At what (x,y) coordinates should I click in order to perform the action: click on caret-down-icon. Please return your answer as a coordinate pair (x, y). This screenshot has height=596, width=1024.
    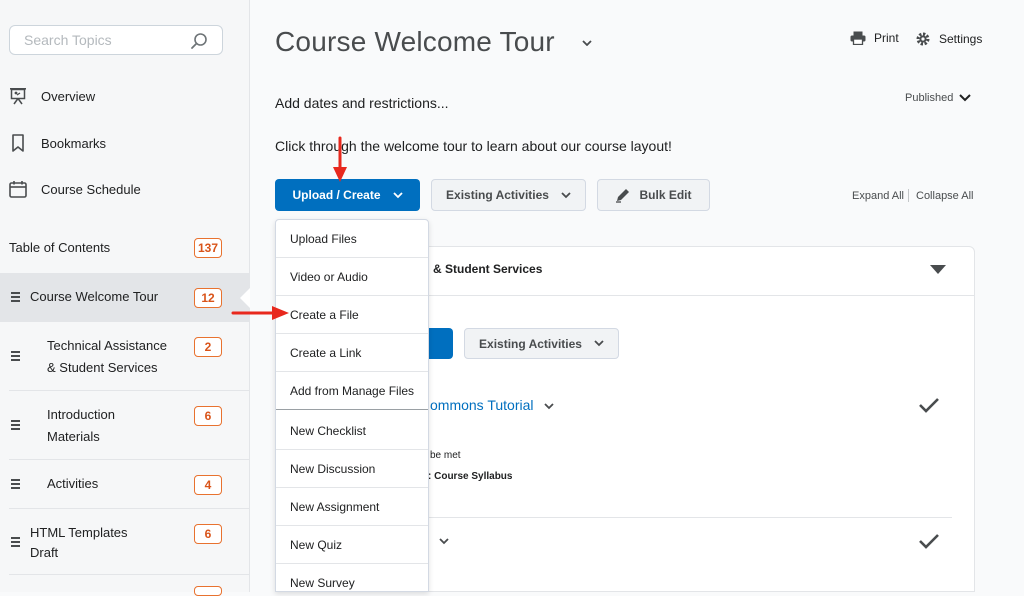
    Looking at the image, I should click on (938, 270).